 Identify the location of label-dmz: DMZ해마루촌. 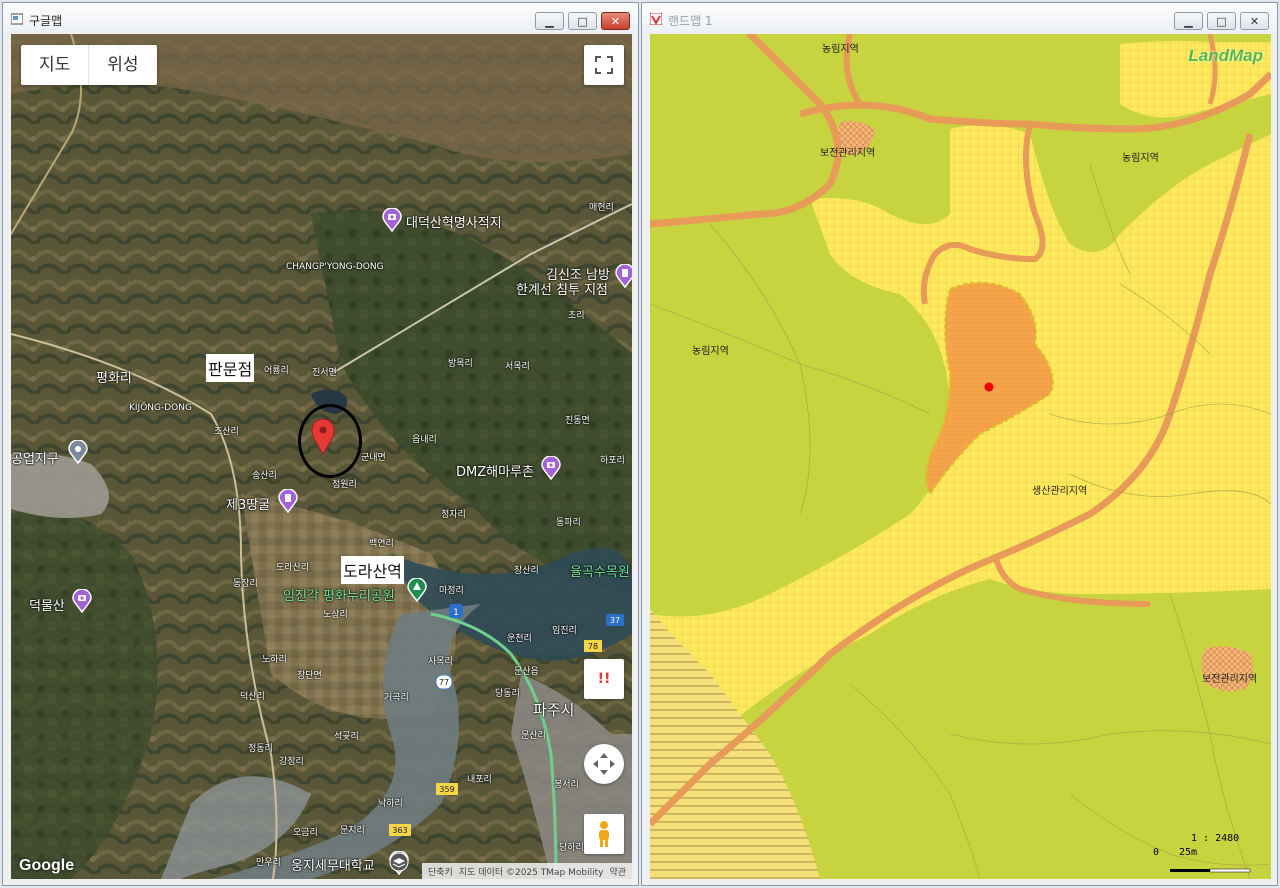
(495, 472).